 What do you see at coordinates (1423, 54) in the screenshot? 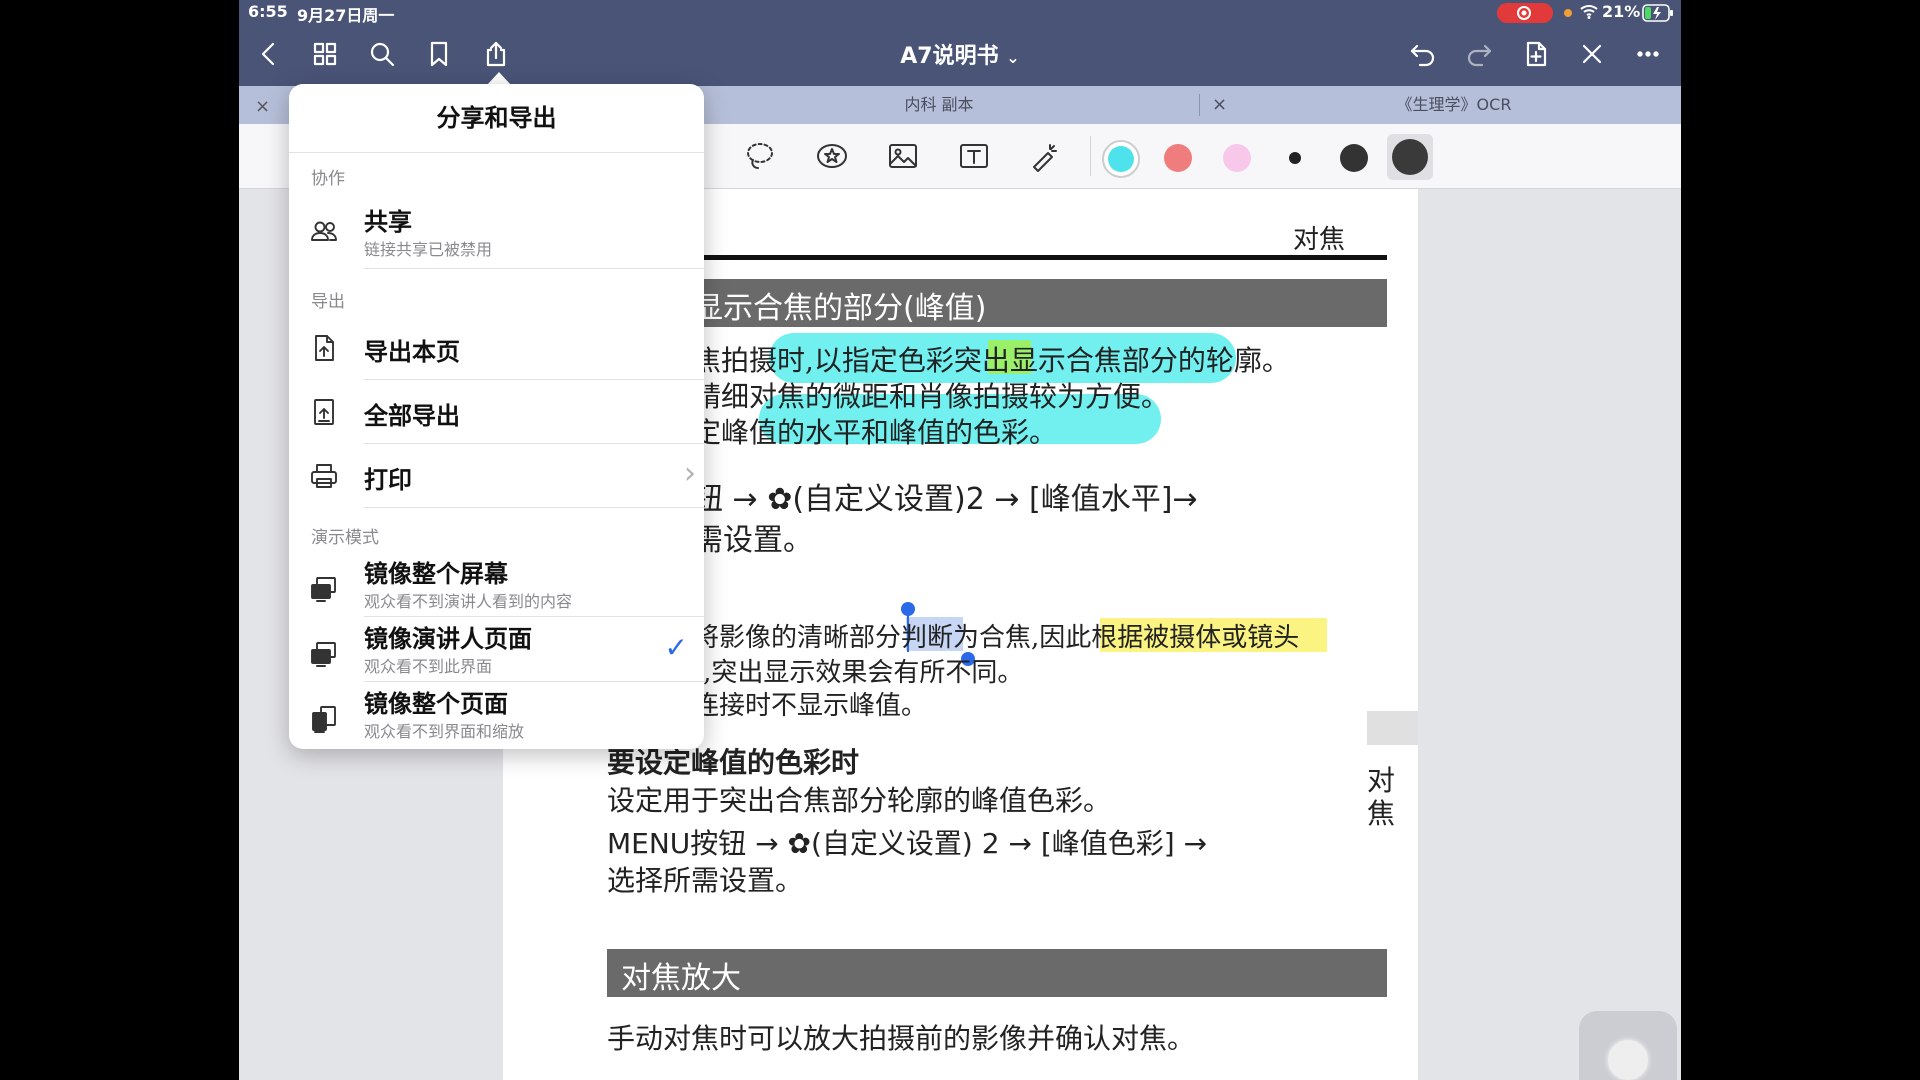
I see `undo-icon` at bounding box center [1423, 54].